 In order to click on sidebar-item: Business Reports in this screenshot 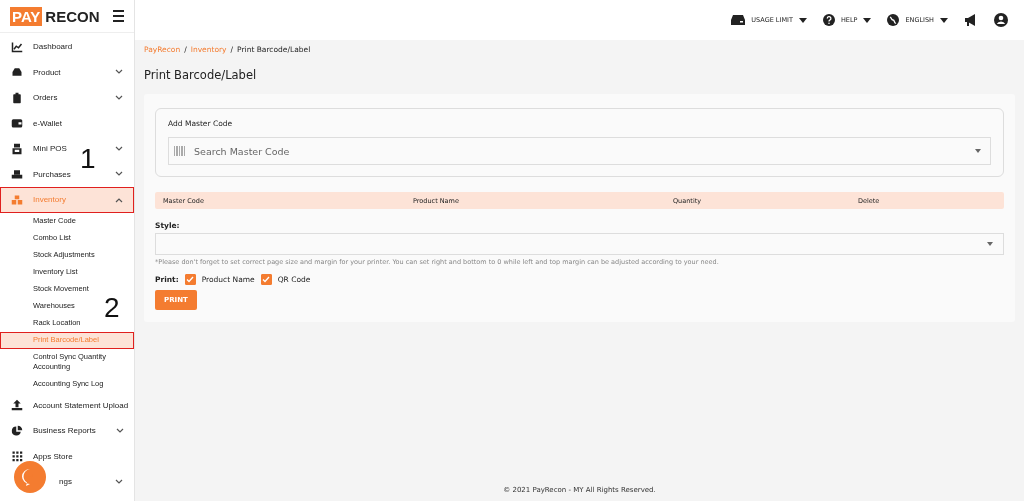, I will do `click(64, 431)`.